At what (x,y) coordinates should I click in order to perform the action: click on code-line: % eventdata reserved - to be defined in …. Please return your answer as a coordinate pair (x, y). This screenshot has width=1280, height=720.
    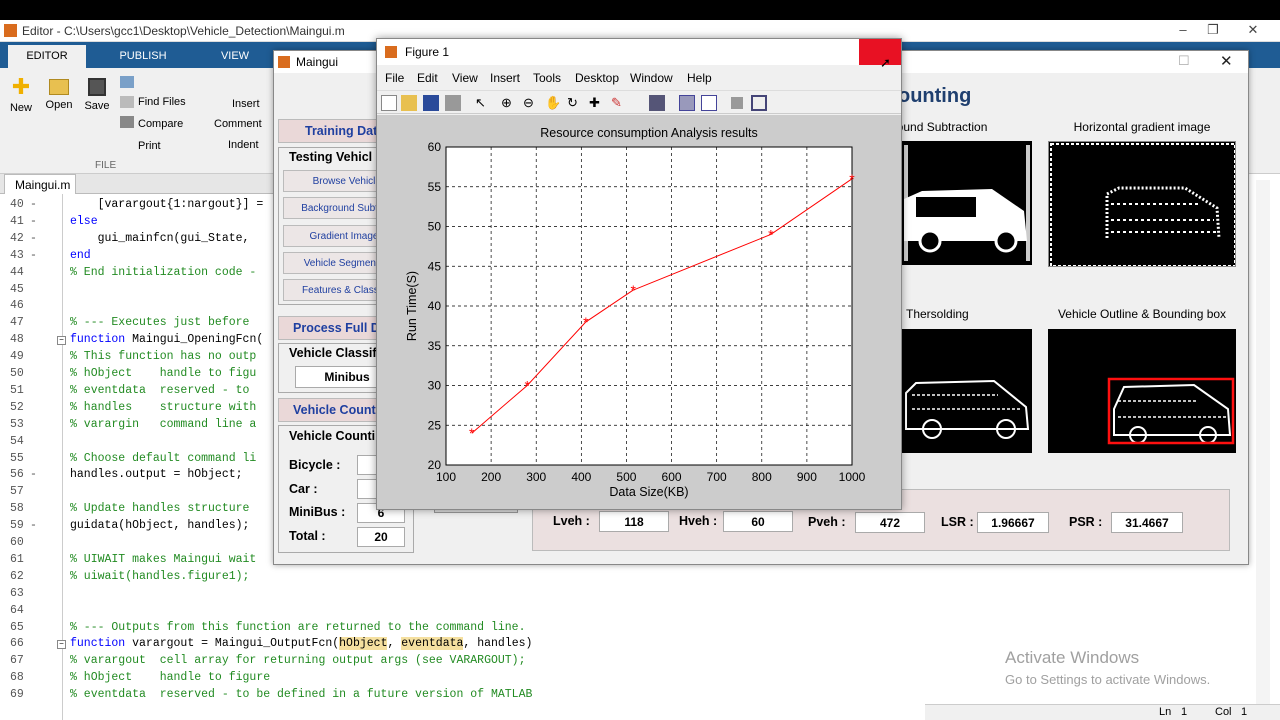
    Looking at the image, I should click on (301, 695).